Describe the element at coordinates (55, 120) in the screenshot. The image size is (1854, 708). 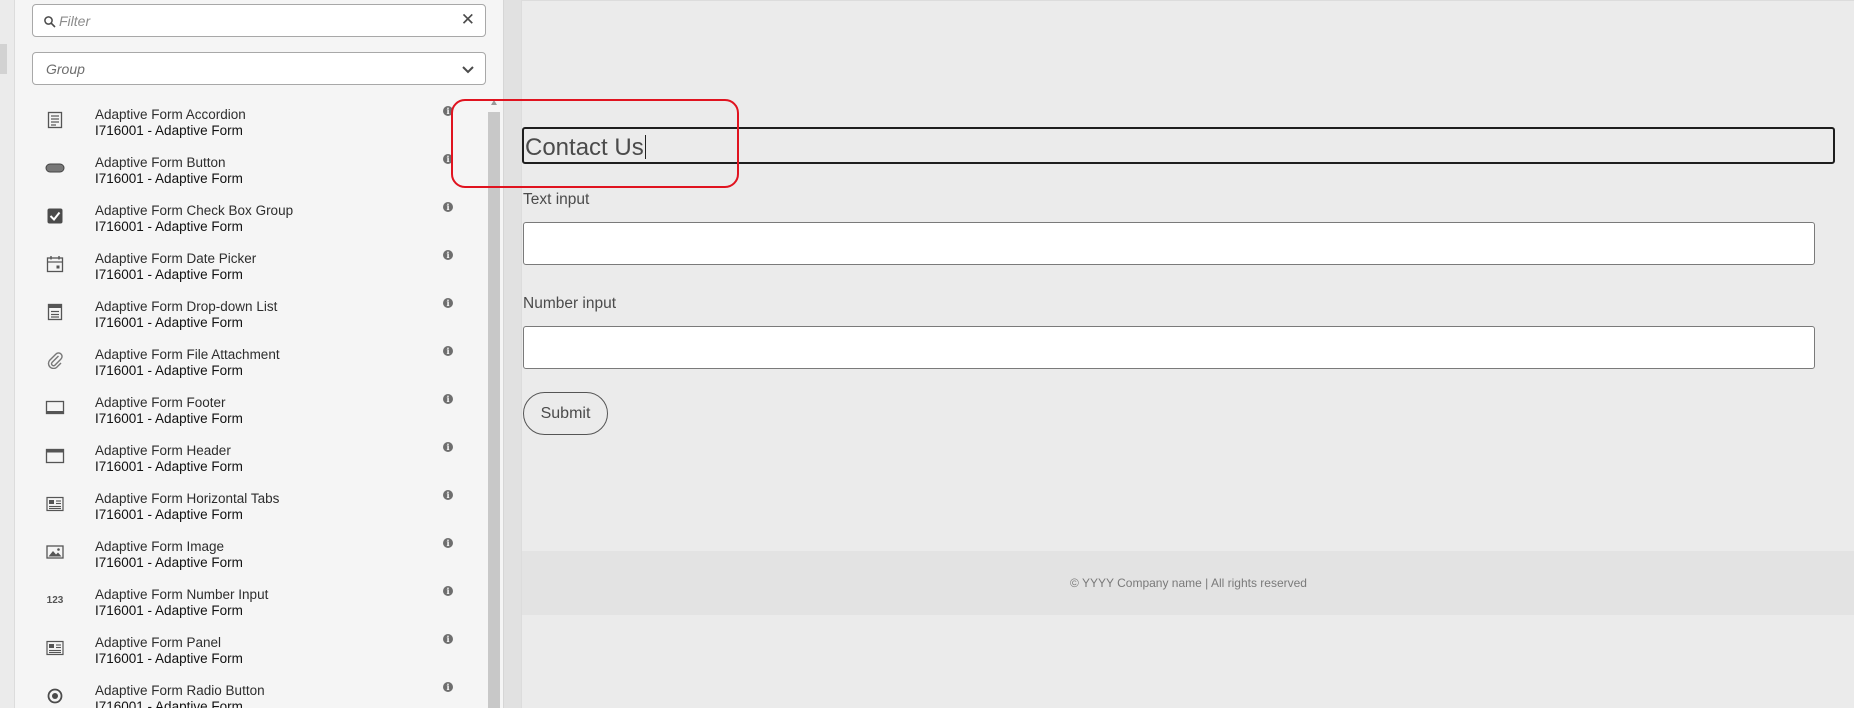
I see `accordion-icon` at that location.